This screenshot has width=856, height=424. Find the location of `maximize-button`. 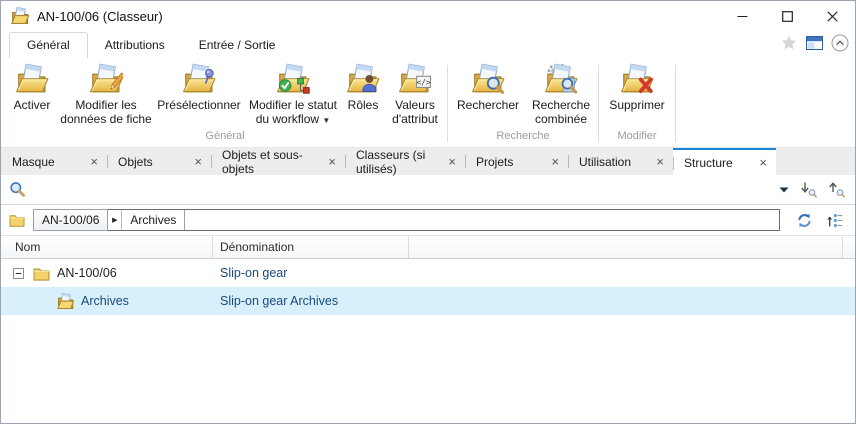

maximize-button is located at coordinates (787, 16).